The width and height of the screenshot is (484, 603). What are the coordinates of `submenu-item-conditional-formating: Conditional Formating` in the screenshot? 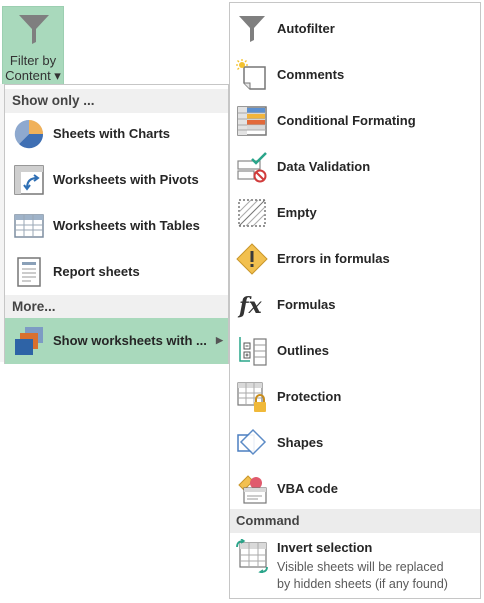 It's located at (355, 121).